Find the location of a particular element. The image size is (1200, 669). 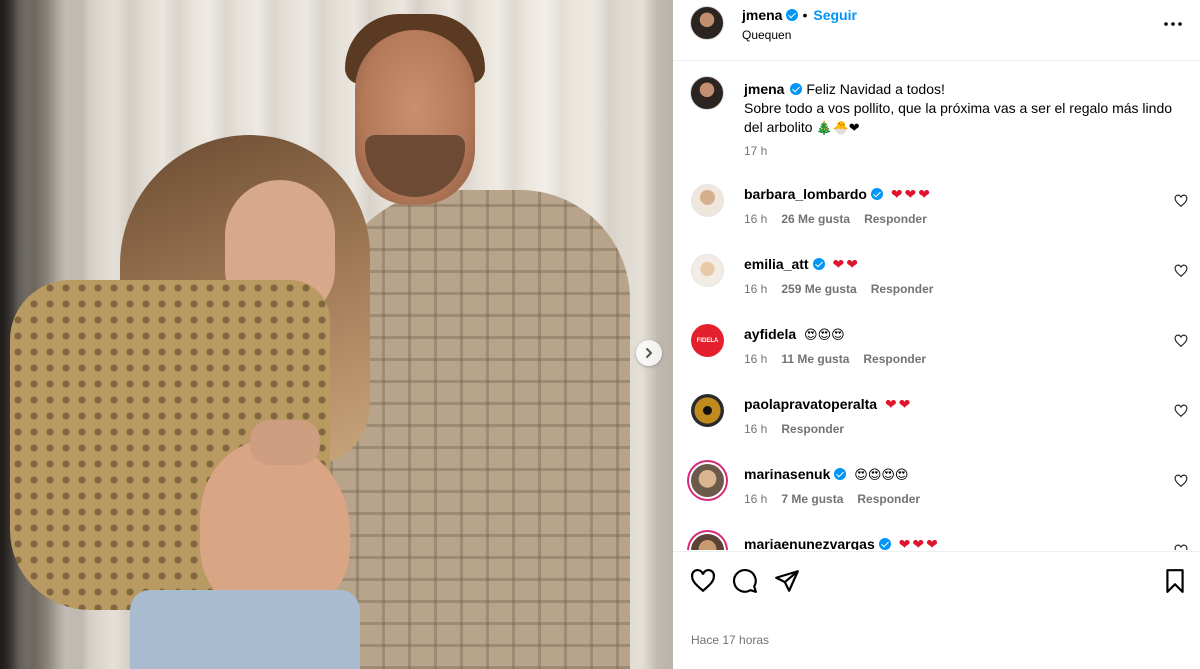

comment-likes: 11 Me gusta is located at coordinates (815, 359).